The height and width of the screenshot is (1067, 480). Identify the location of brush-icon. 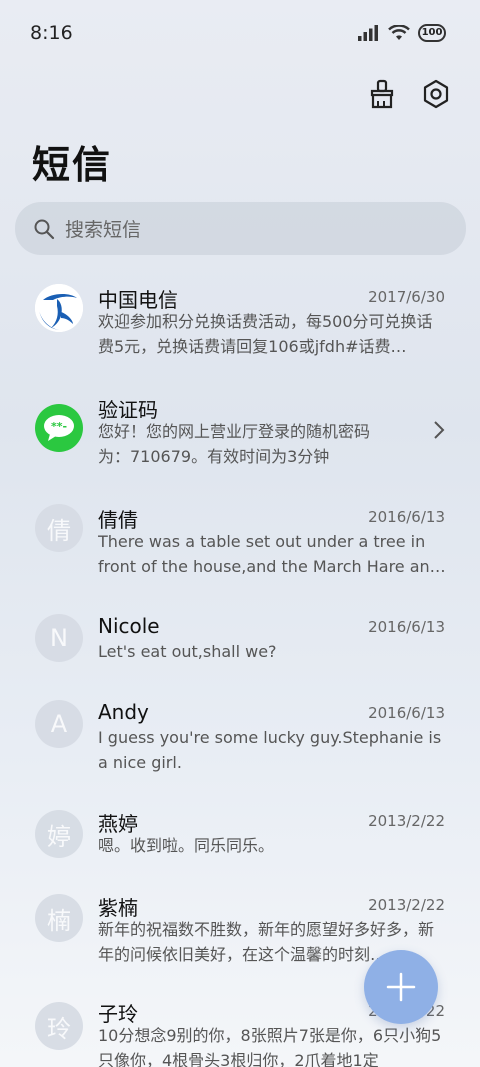
(382, 94).